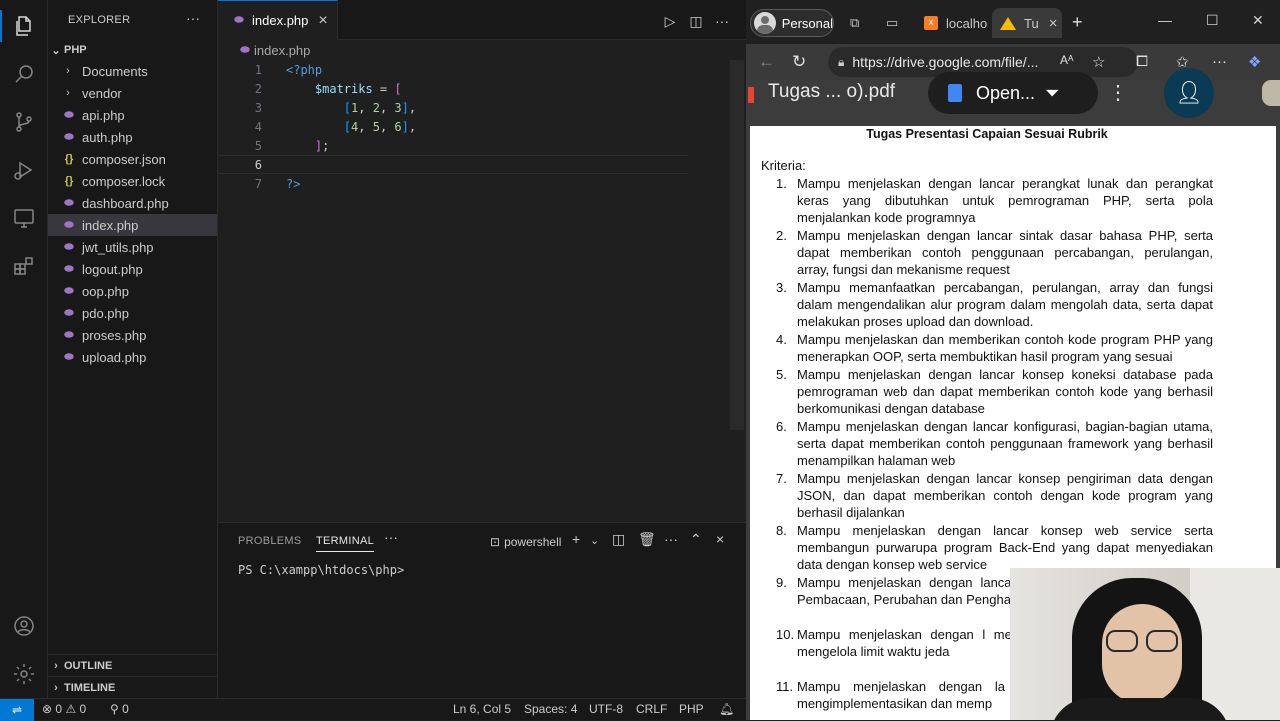  I want to click on tree-item-api-php: ⬬ api.php, so click(132, 115).